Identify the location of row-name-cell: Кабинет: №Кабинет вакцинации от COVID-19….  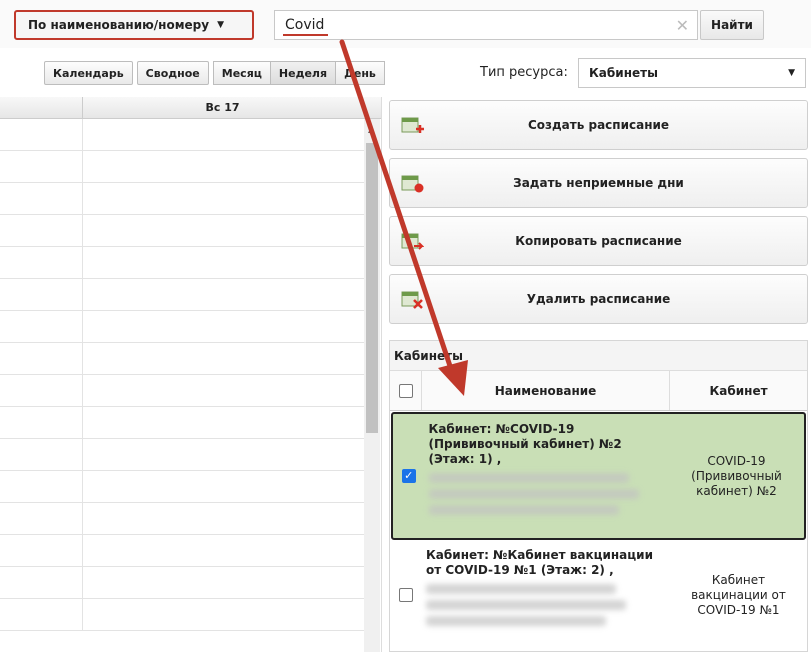
(546, 595).